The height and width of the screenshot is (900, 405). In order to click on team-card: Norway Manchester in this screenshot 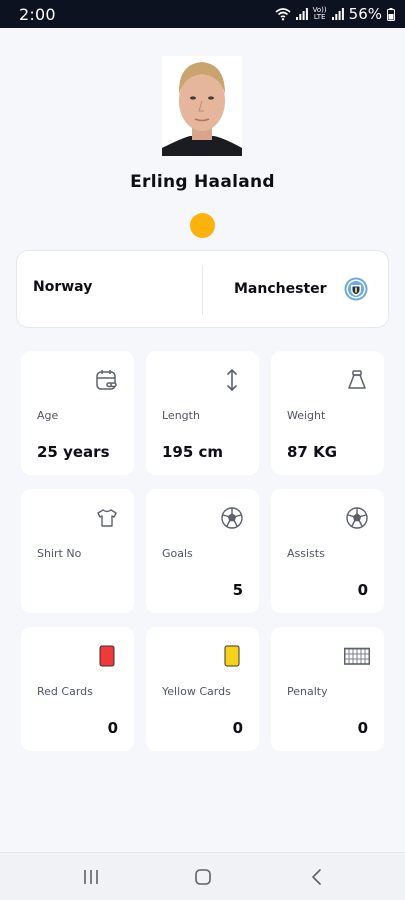, I will do `click(202, 289)`.